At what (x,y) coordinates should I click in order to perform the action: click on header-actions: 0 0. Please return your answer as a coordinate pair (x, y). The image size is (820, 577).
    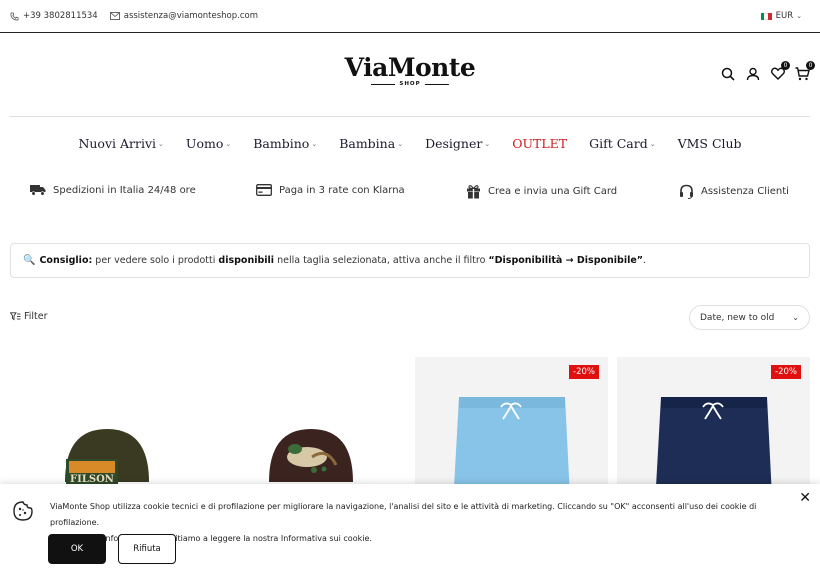
    Looking at the image, I should click on (762, 71).